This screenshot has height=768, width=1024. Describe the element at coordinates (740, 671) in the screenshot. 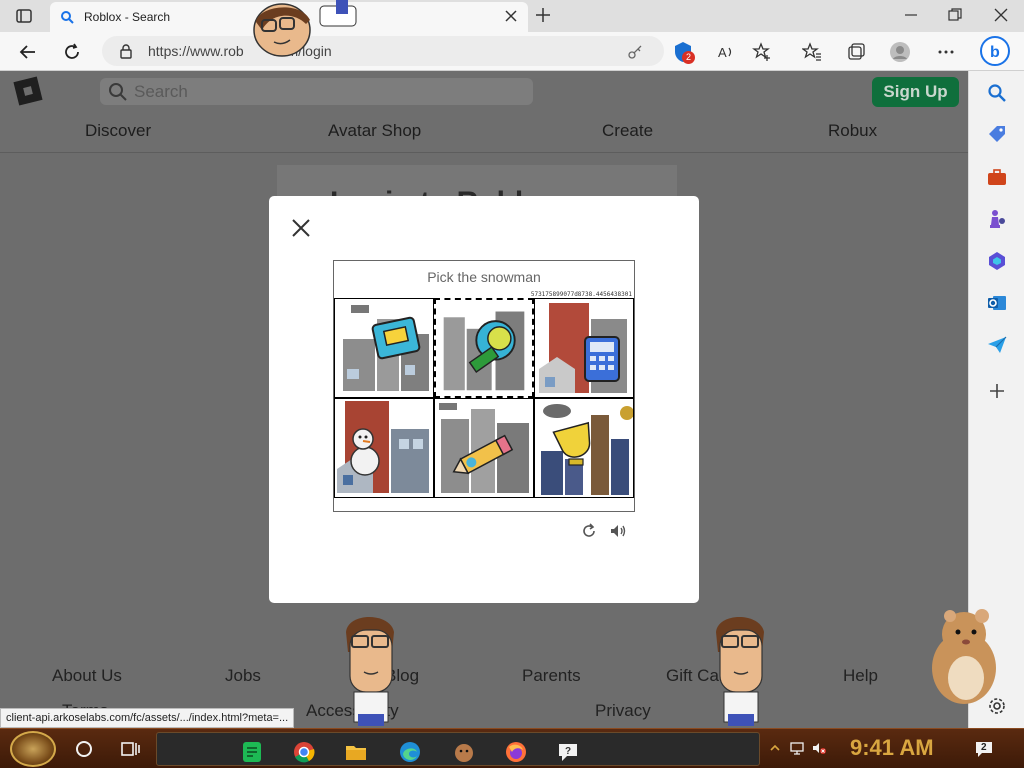

I see `hank-figure-right-sticker` at that location.